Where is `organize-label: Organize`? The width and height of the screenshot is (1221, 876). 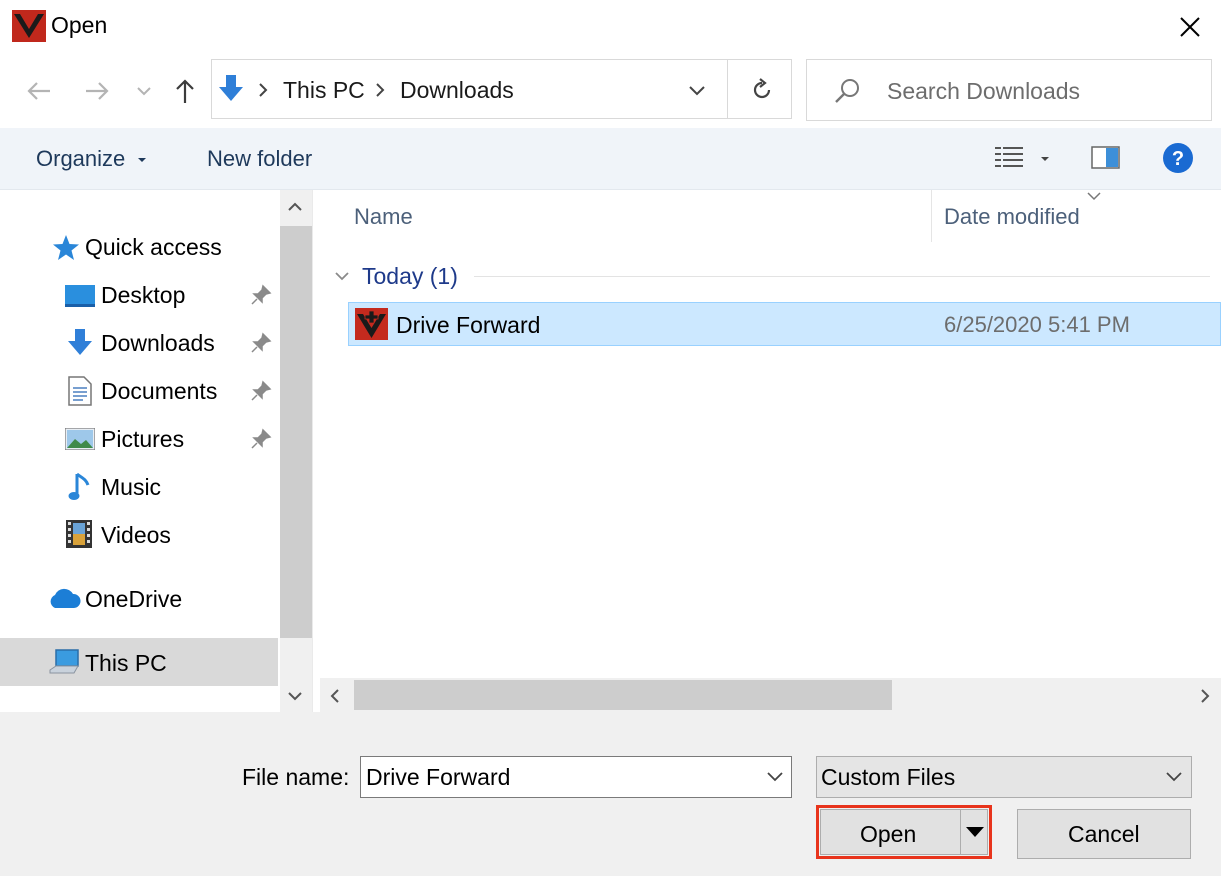
organize-label: Organize is located at coordinates (81, 158).